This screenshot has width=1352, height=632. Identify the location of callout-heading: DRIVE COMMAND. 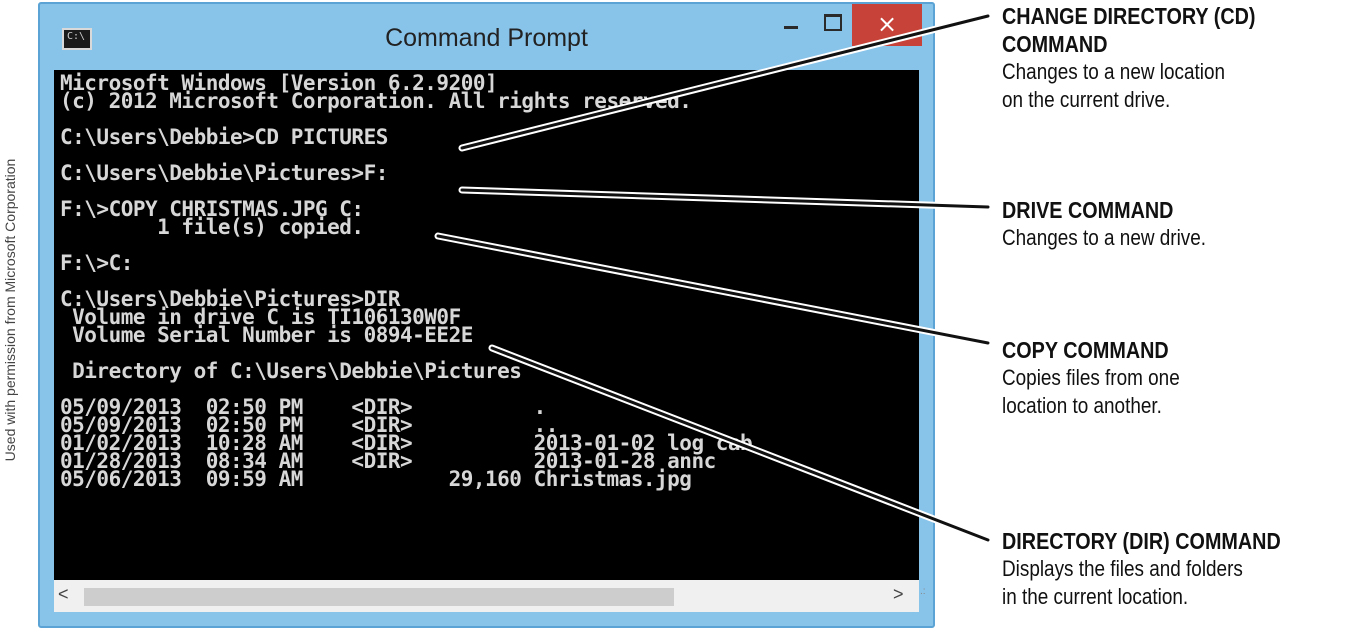
(1088, 210).